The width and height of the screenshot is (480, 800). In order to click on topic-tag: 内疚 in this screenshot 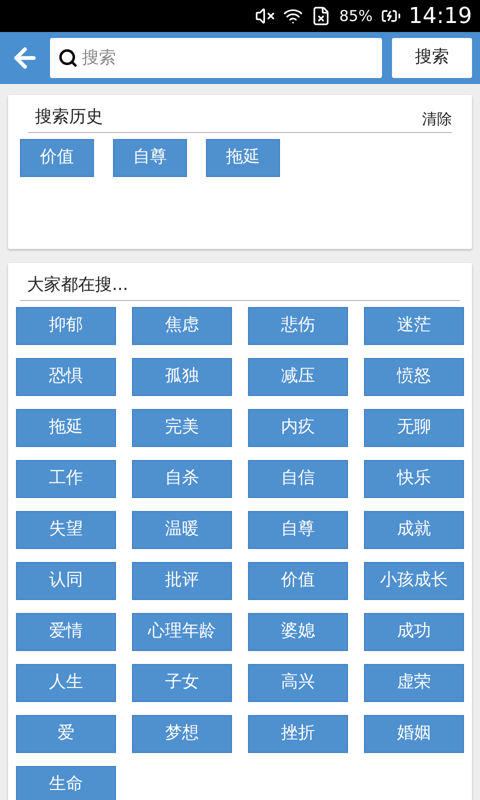, I will do `click(298, 427)`.